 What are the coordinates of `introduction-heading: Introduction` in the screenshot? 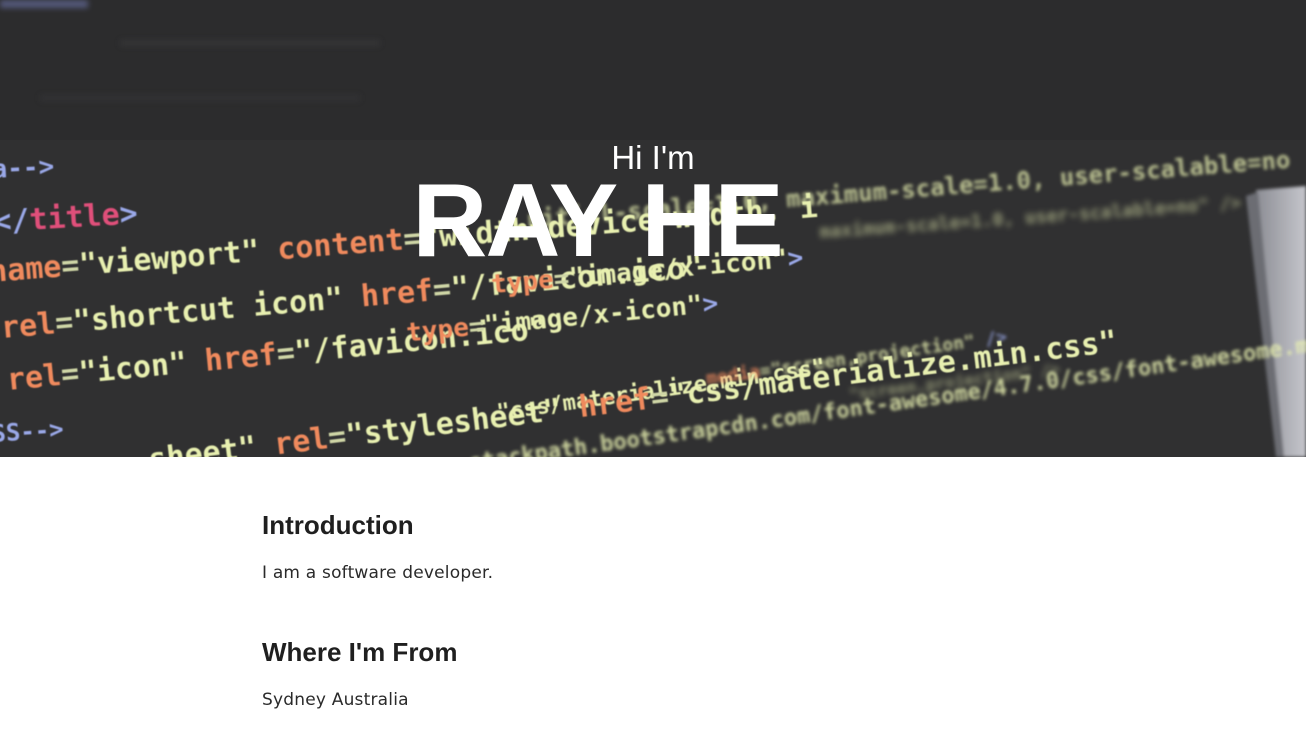 It's located at (338, 525).